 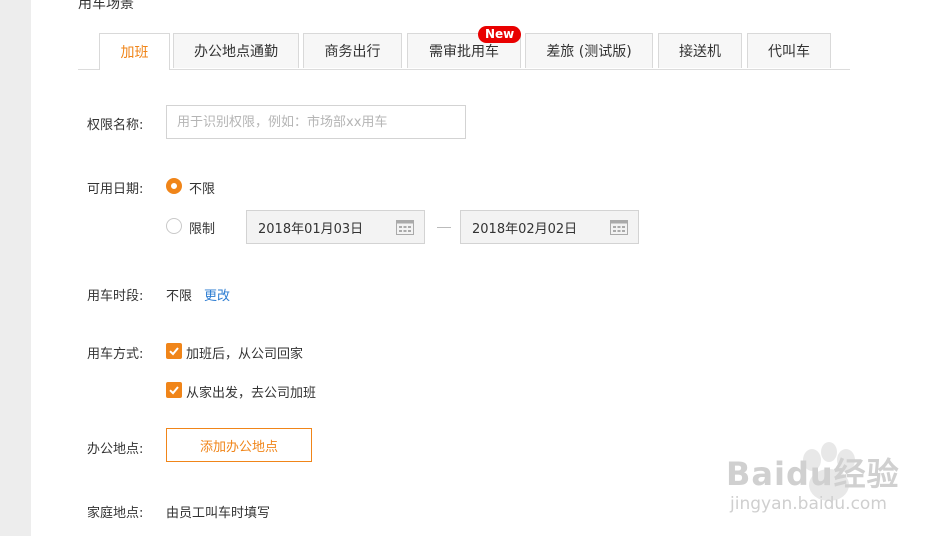 What do you see at coordinates (251, 393) in the screenshot?
I see `checkbox-home-overtime-label: 从家出发，去公司加班` at bounding box center [251, 393].